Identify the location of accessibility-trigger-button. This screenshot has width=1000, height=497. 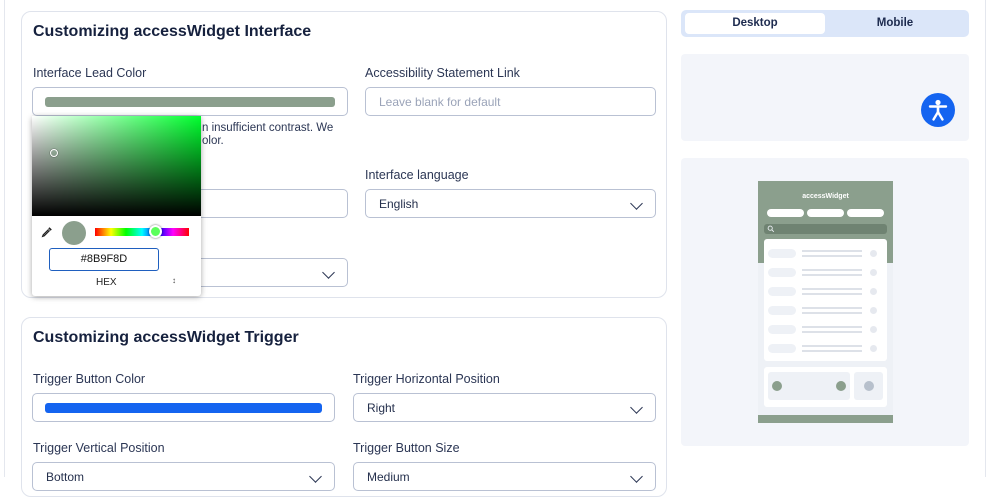
(938, 110).